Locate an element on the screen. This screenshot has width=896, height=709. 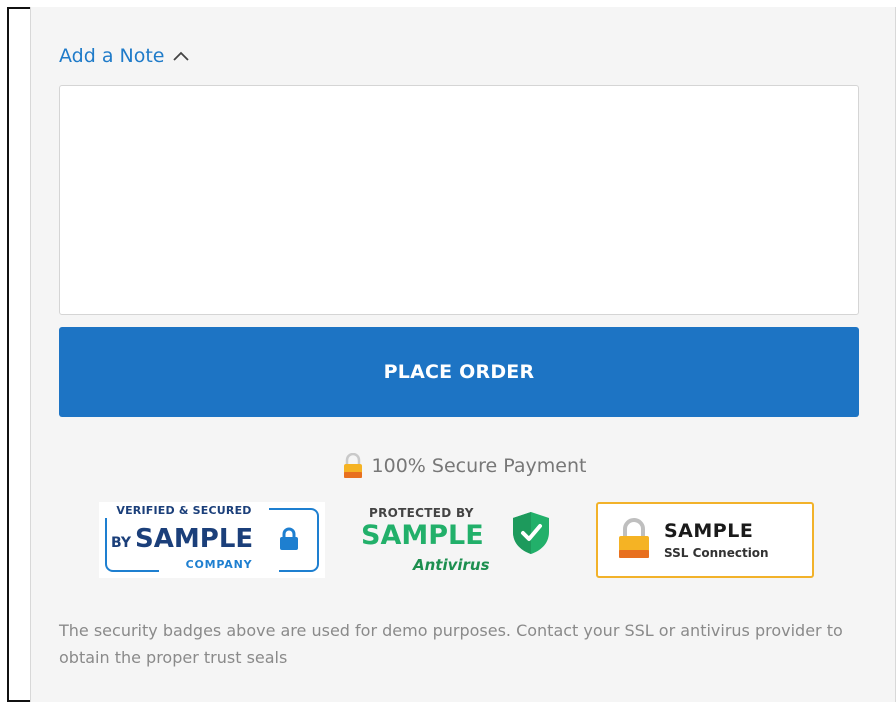
badge-top-text: VERIFIED & SECURED is located at coordinates (184, 511).